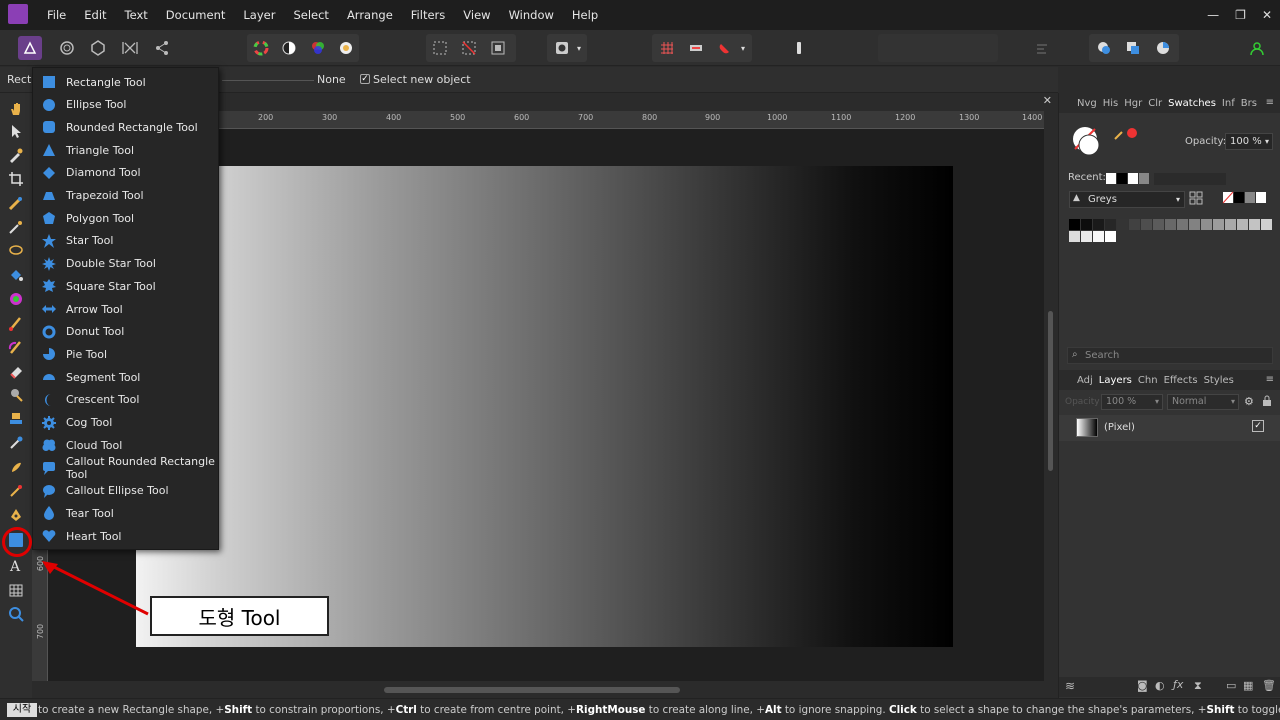  I want to click on group-folder-icon: ▭, so click(1231, 685).